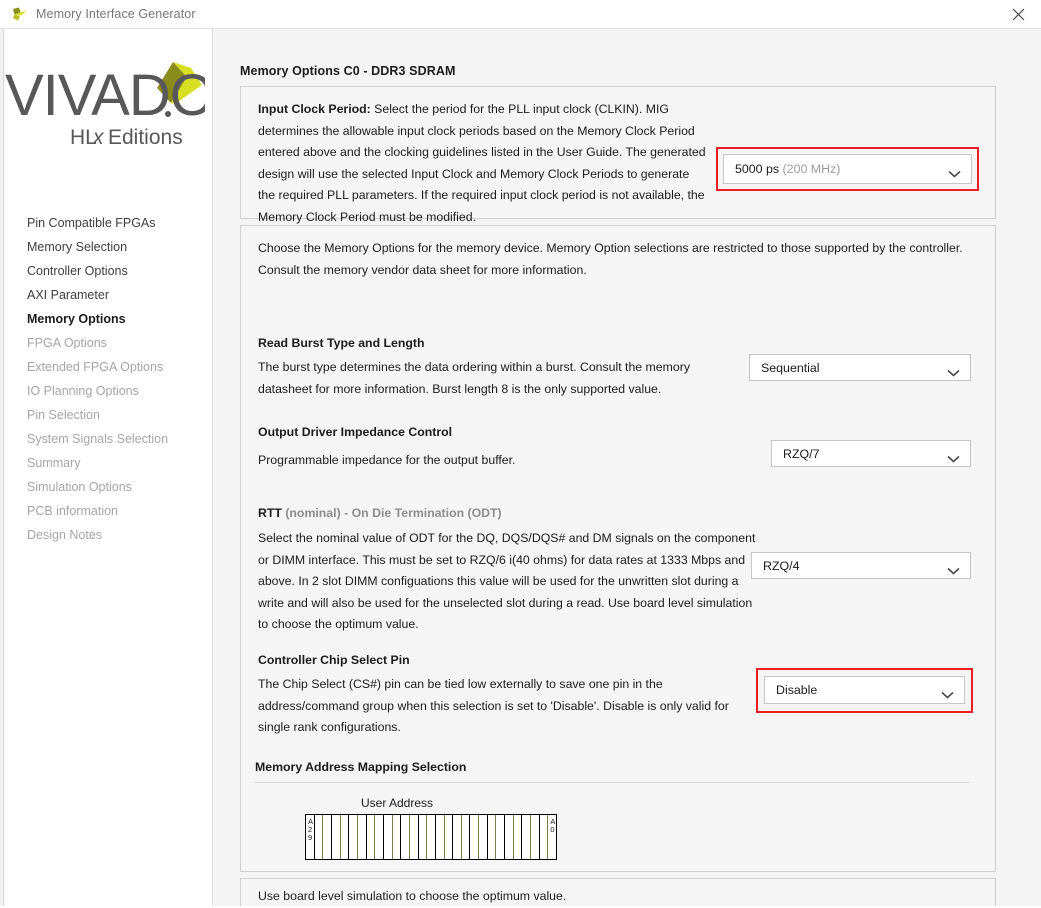 Image resolution: width=1041 pixels, height=908 pixels. I want to click on rtt-select: RZQ/4, so click(861, 565).